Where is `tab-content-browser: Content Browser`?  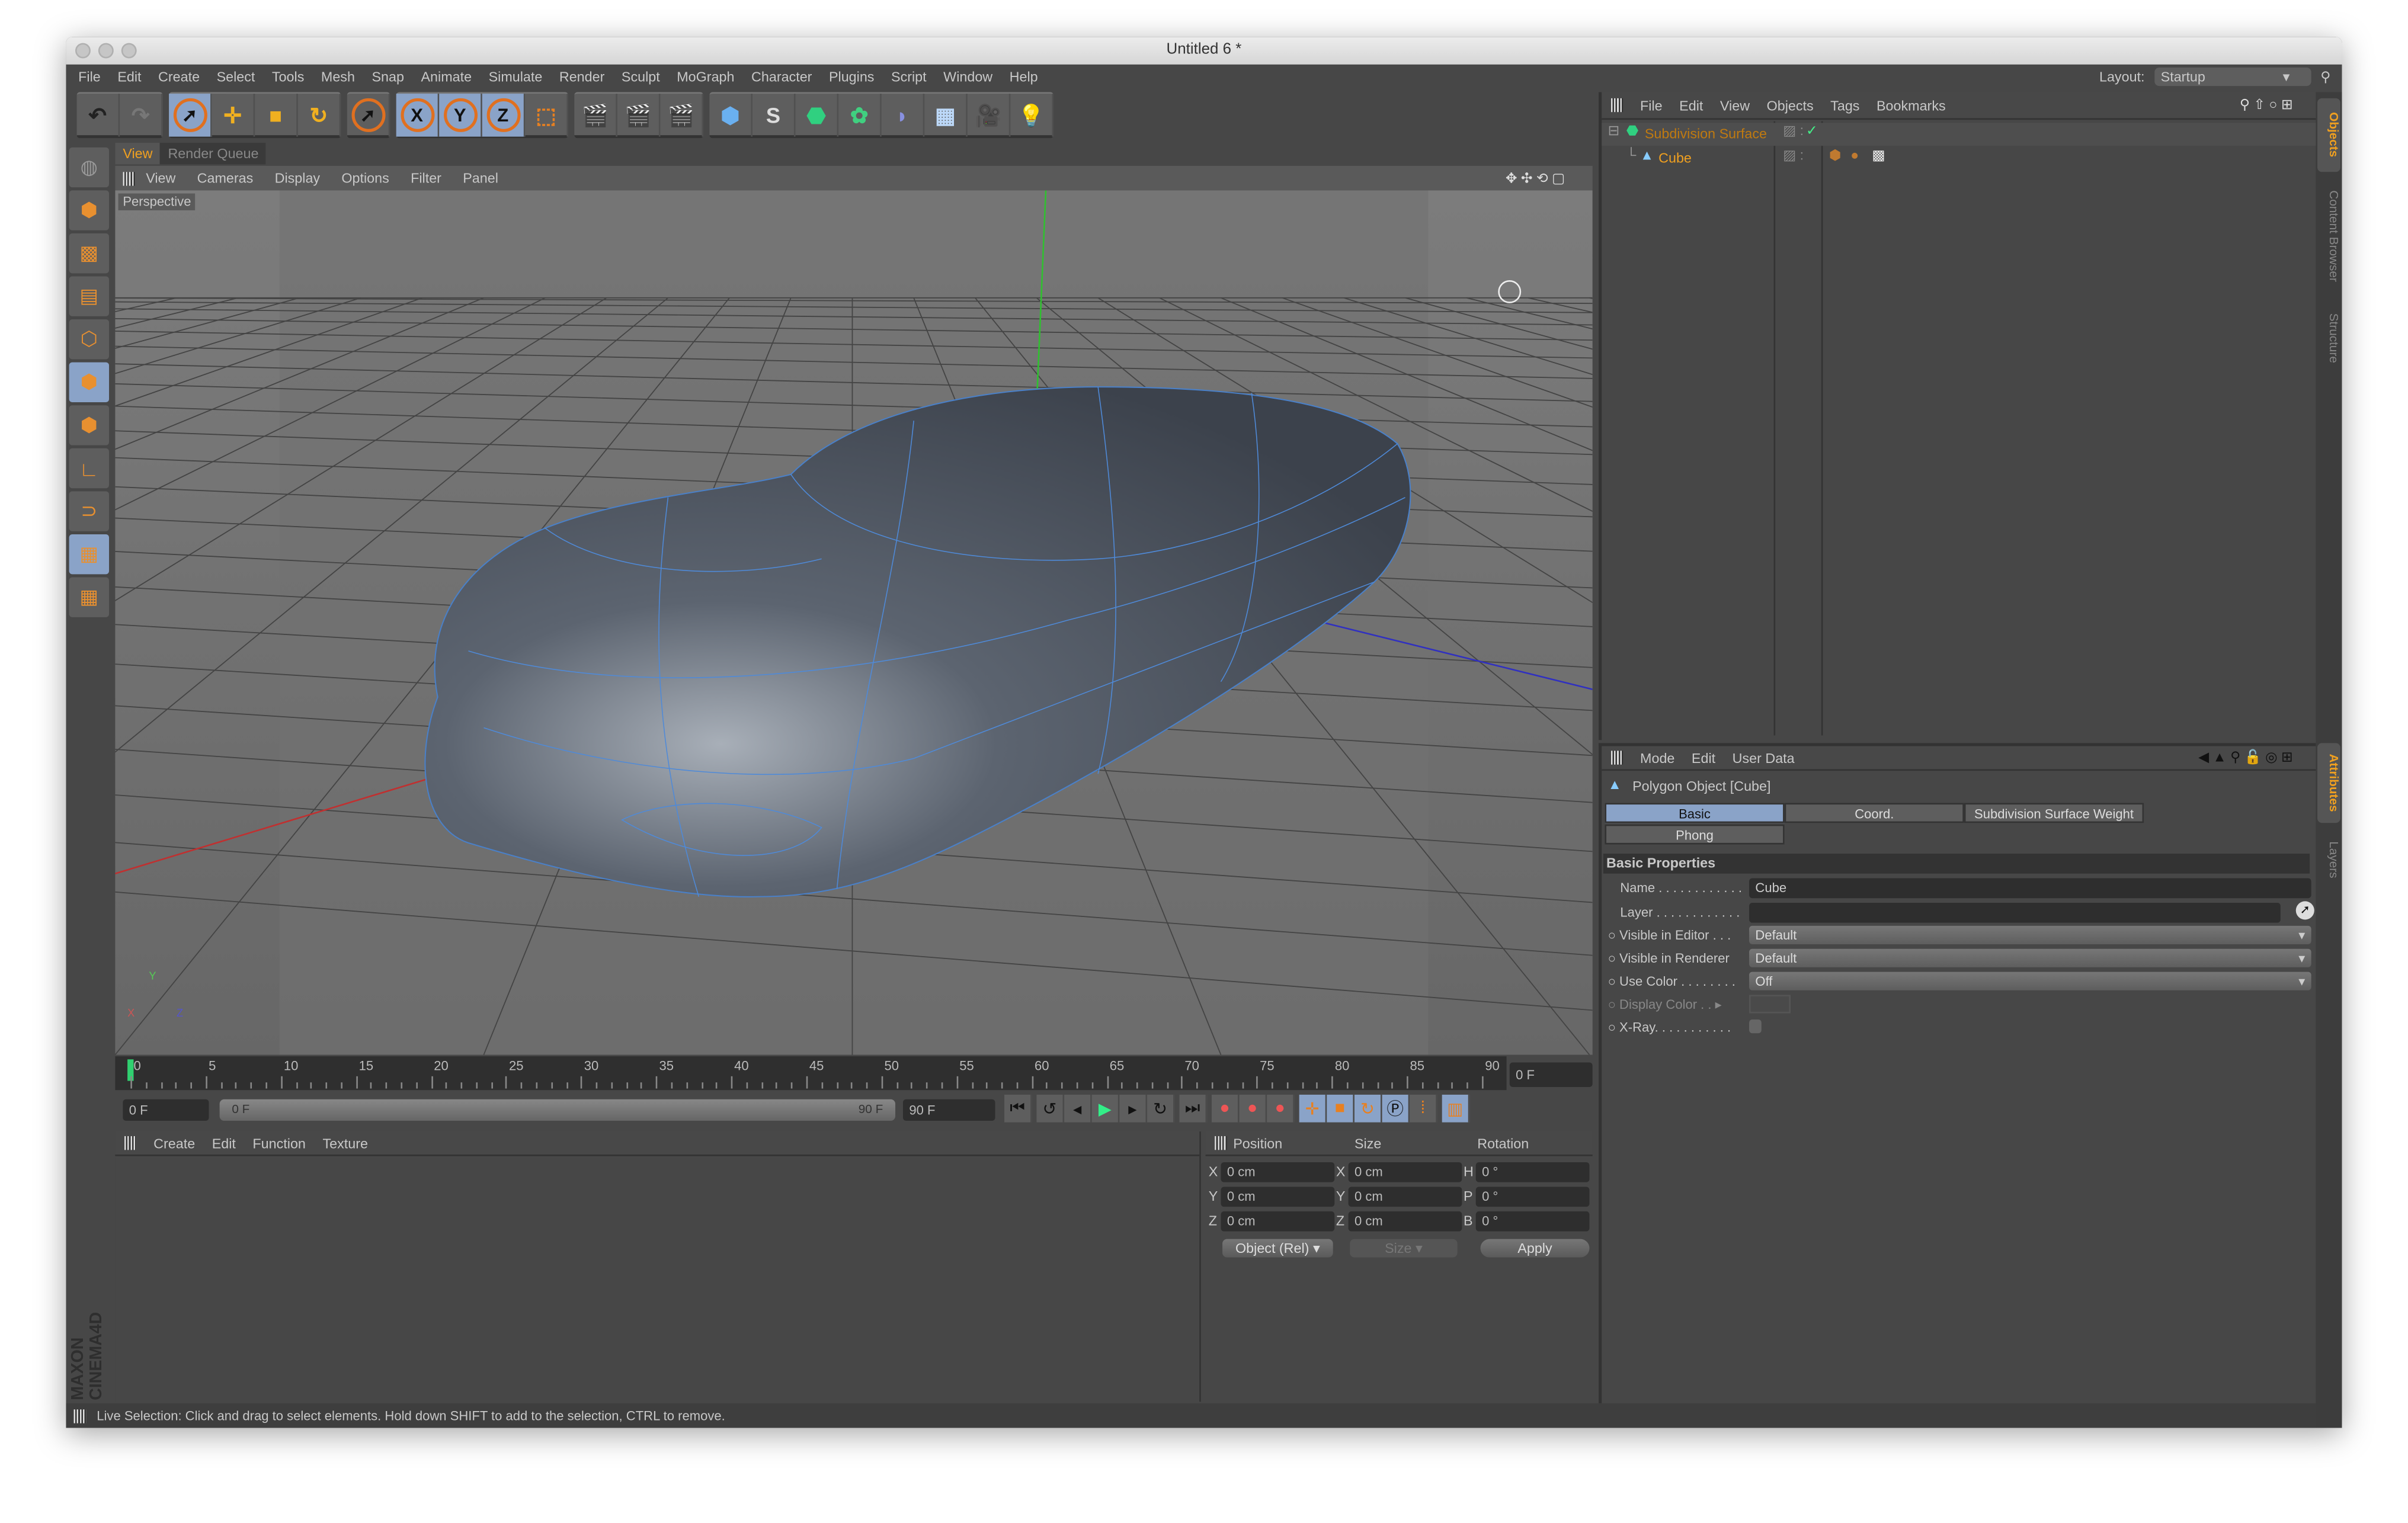 tab-content-browser: Content Browser is located at coordinates (2328, 237).